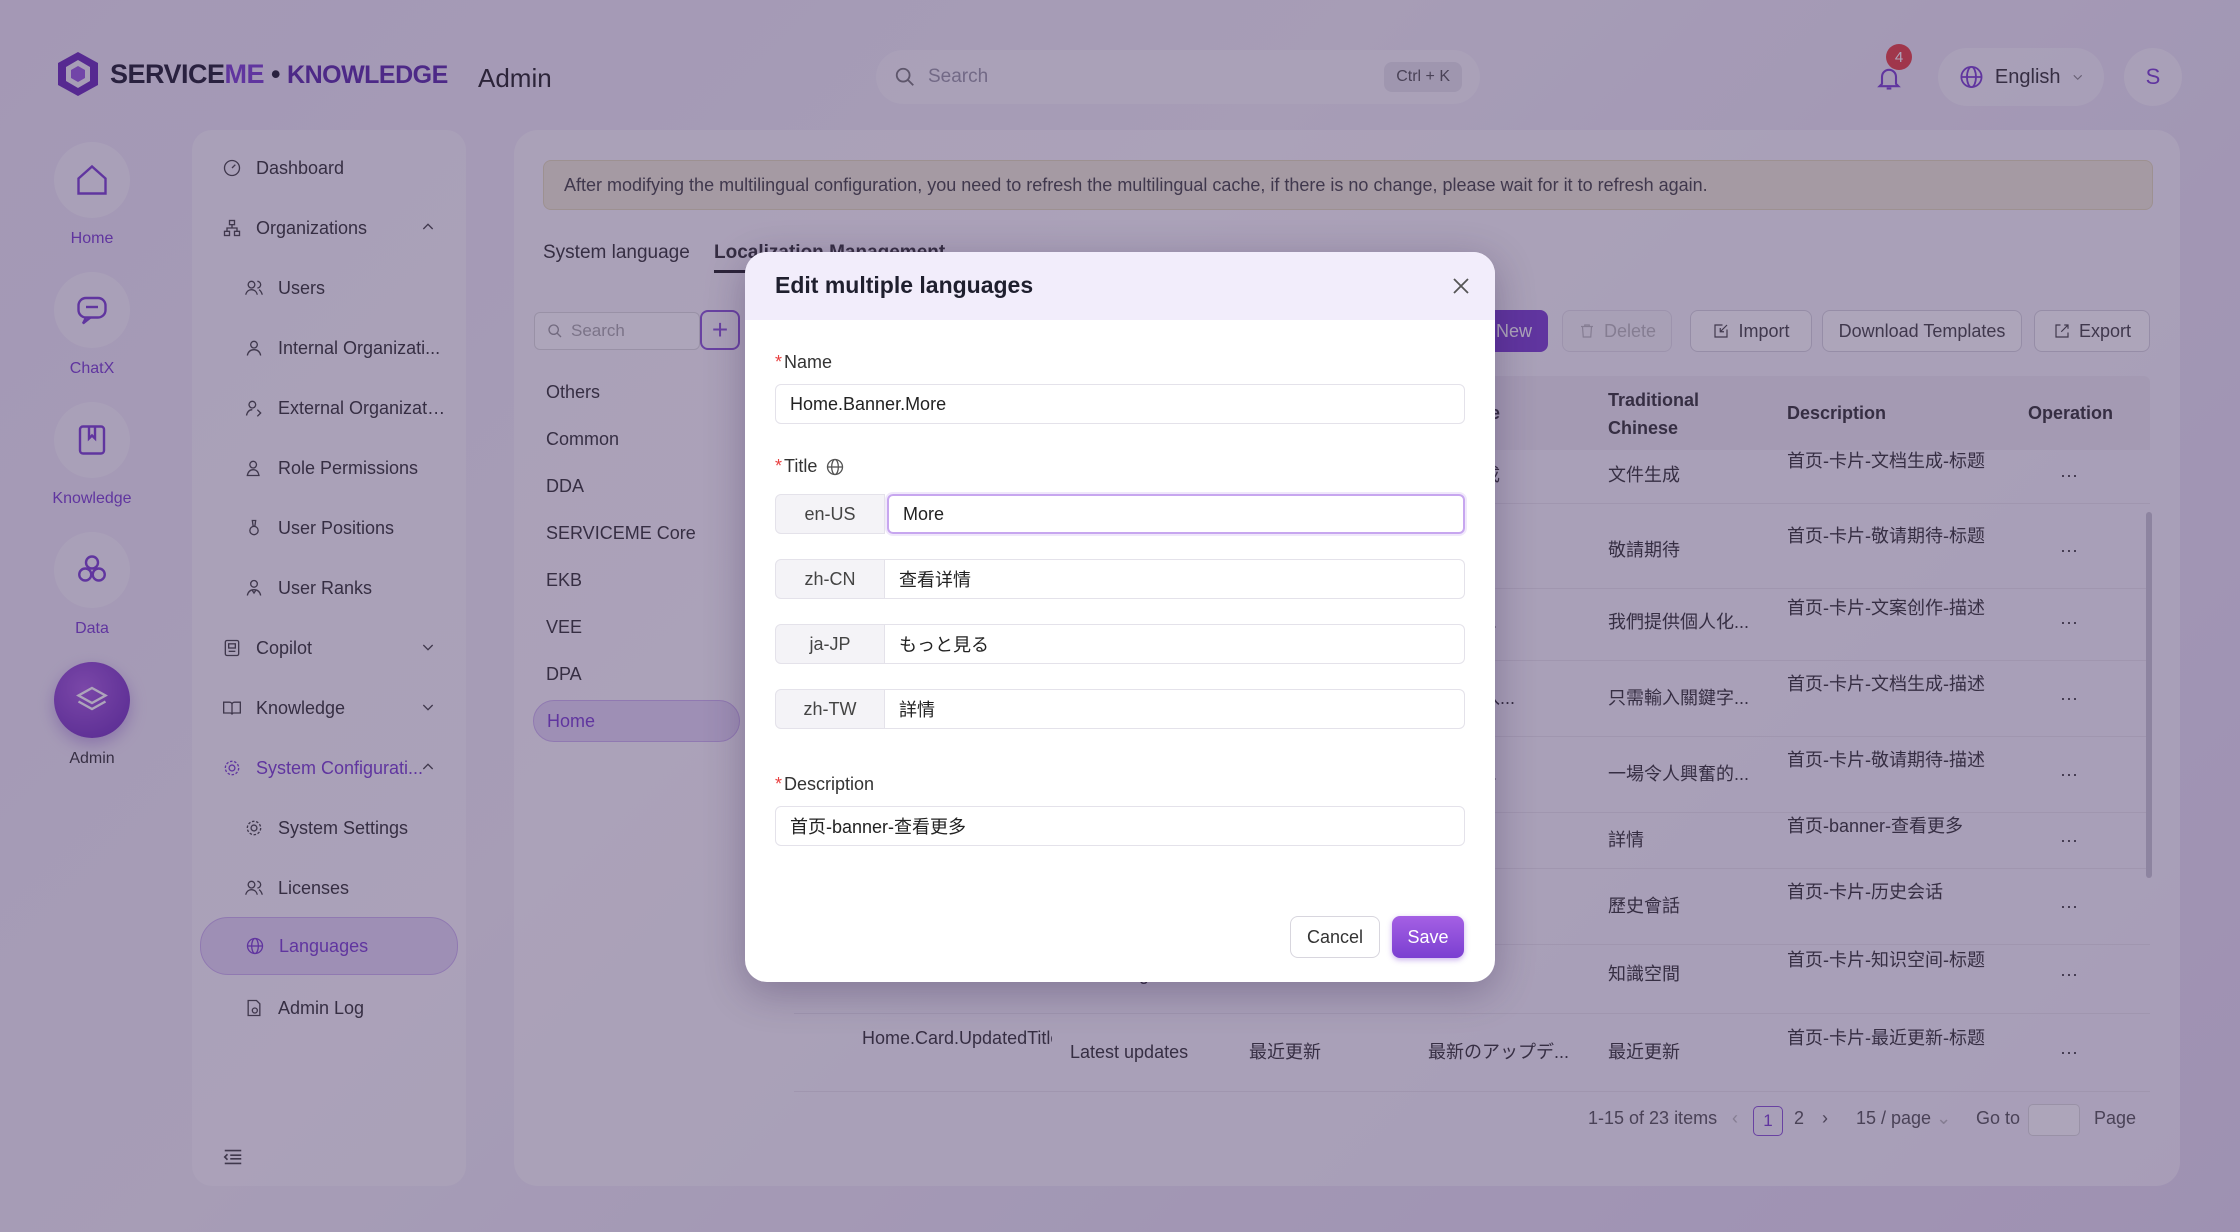 Image resolution: width=2240 pixels, height=1232 pixels. What do you see at coordinates (1120, 404) in the screenshot?
I see `name-input: Home.Banner.More` at bounding box center [1120, 404].